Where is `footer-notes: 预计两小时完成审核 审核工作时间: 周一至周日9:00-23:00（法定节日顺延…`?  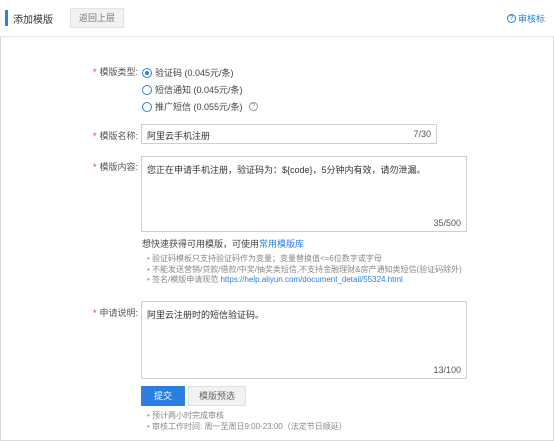
footer-notes: 预计两小时完成审核 审核工作时间: 周一至周日9:00-23:00（法定节日顺延… is located at coordinates (247, 421).